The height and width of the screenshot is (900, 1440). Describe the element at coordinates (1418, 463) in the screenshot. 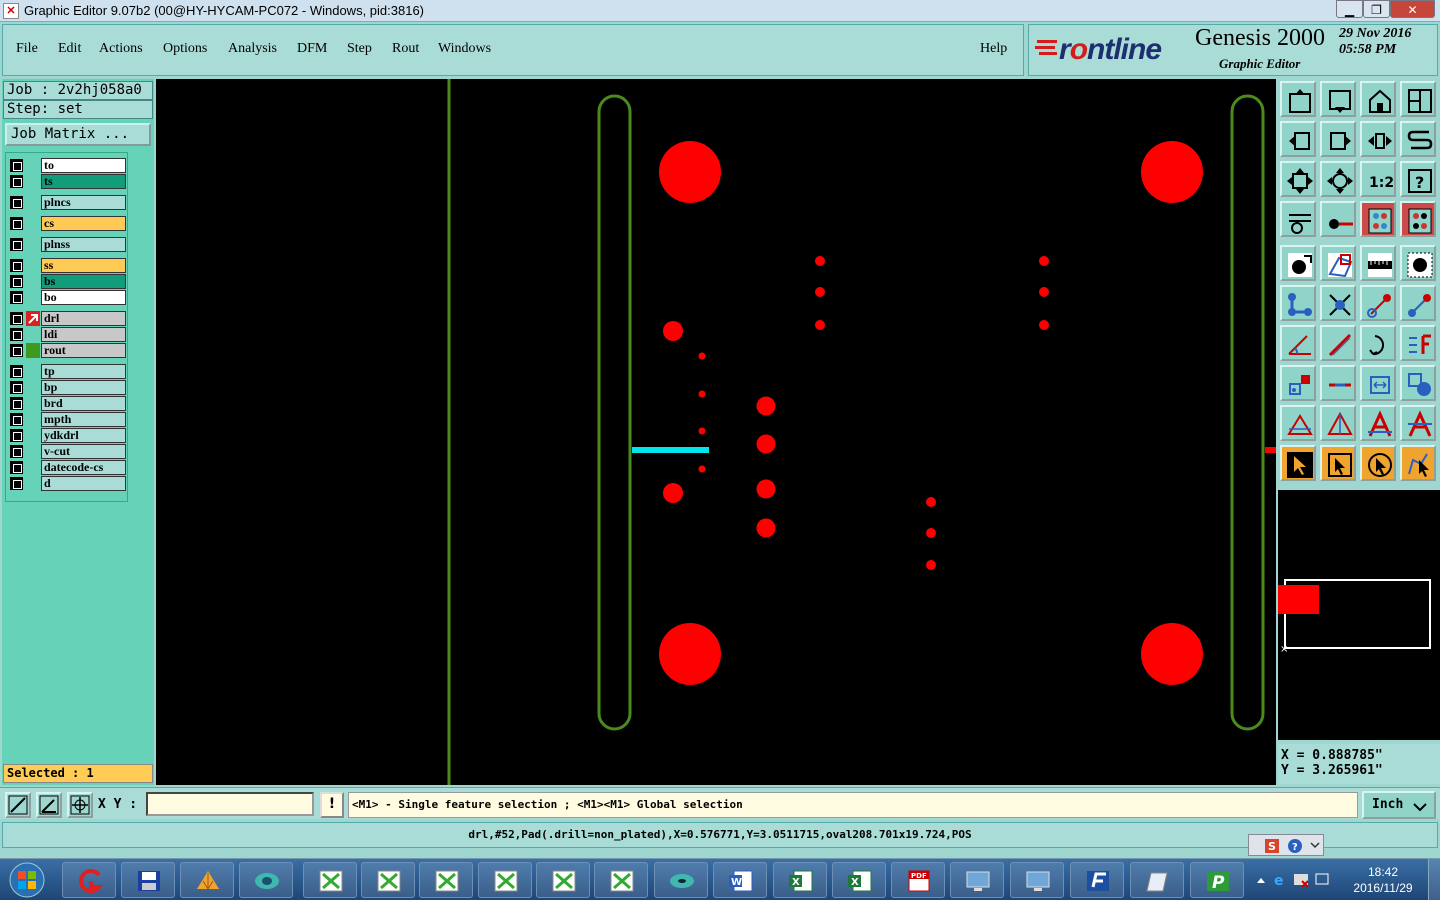

I see `select-path-button` at that location.